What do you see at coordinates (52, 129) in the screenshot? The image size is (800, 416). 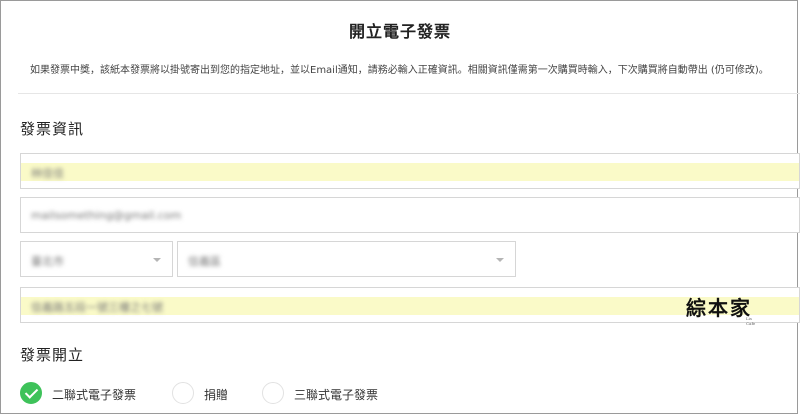 I see `invoice-info-title: 發票資訊` at bounding box center [52, 129].